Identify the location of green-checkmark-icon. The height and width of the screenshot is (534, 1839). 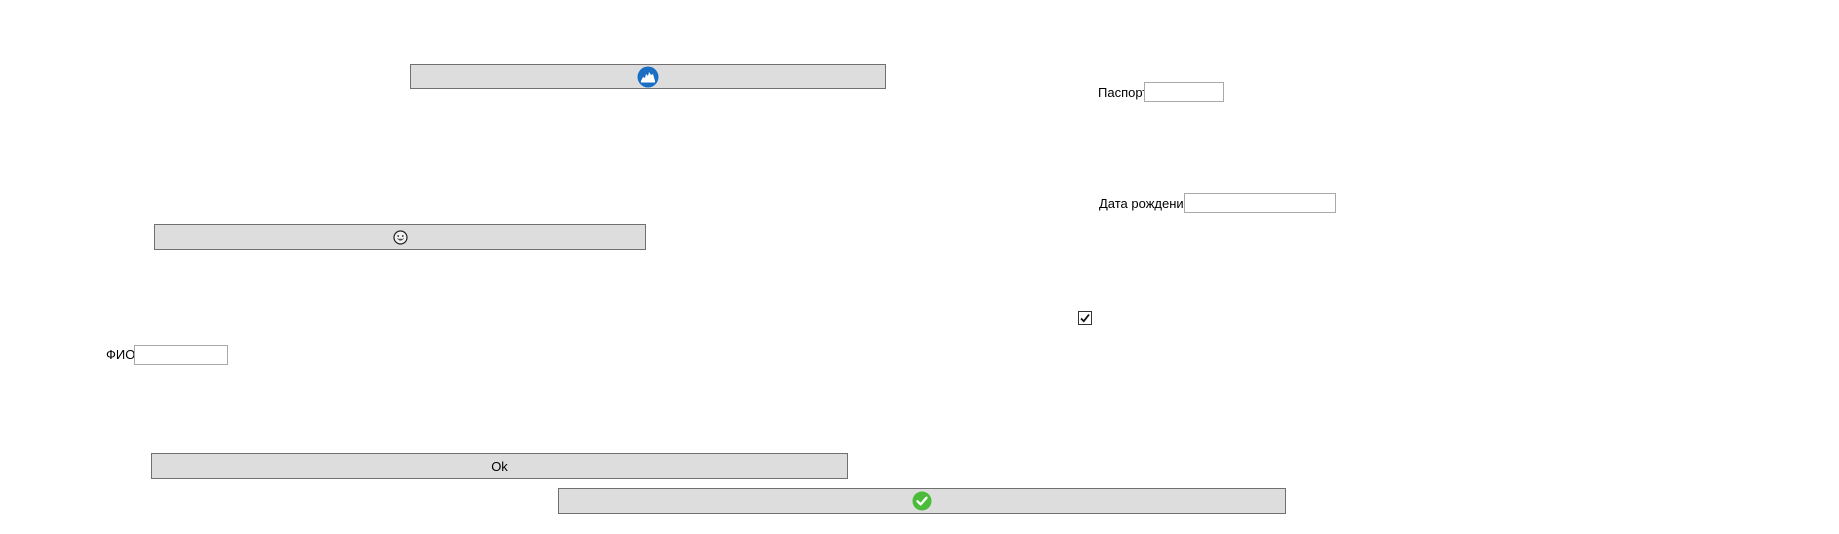
(922, 501).